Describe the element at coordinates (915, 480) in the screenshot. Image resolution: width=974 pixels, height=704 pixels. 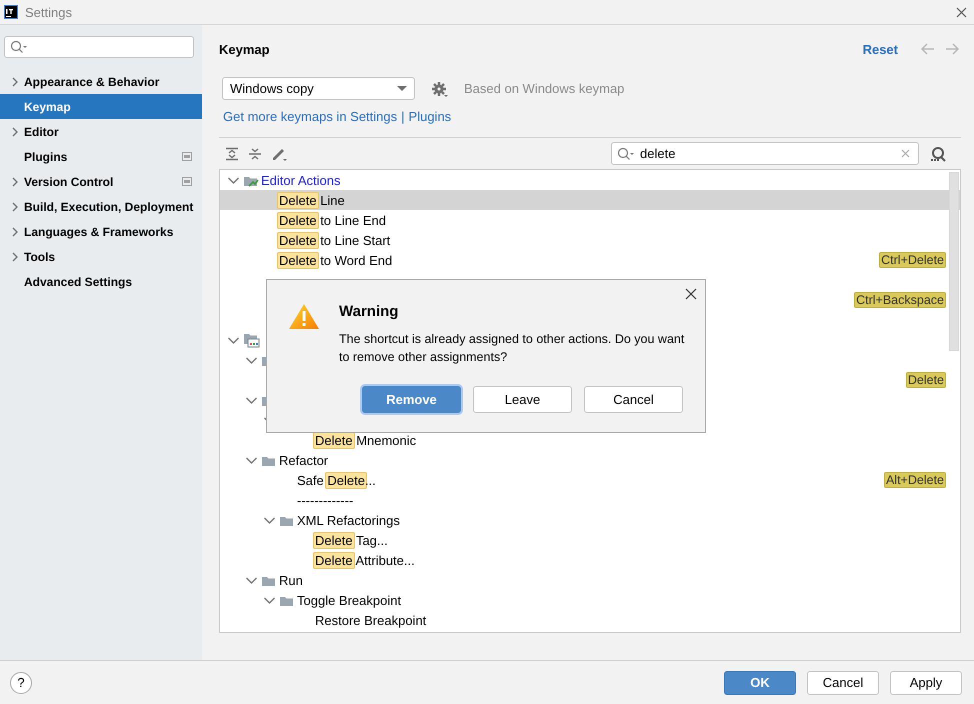
I see `shortcut-badge: Alt+Delete` at that location.